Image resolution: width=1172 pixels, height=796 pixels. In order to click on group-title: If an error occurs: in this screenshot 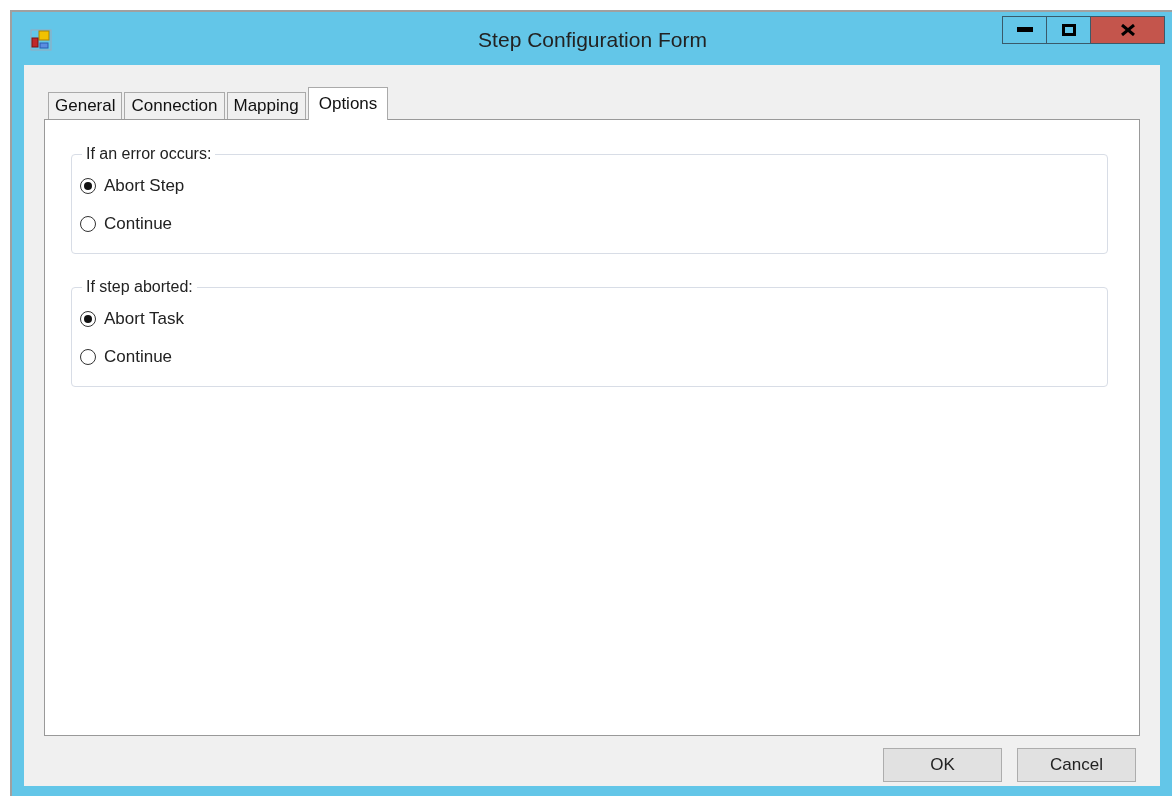, I will do `click(149, 154)`.